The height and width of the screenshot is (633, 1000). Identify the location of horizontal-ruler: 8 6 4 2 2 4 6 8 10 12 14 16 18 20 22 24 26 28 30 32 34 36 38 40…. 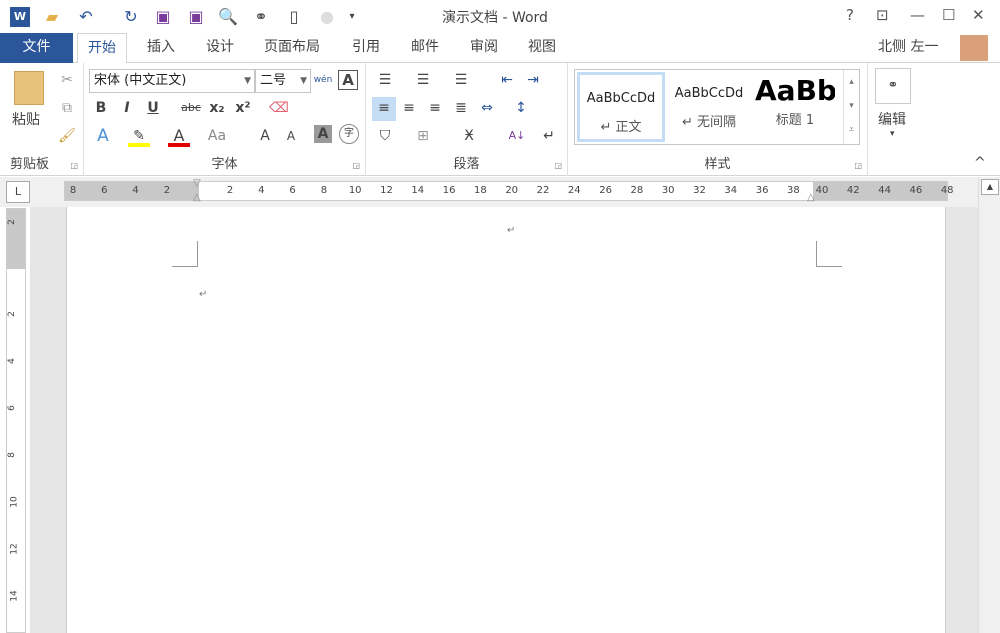
(509, 190).